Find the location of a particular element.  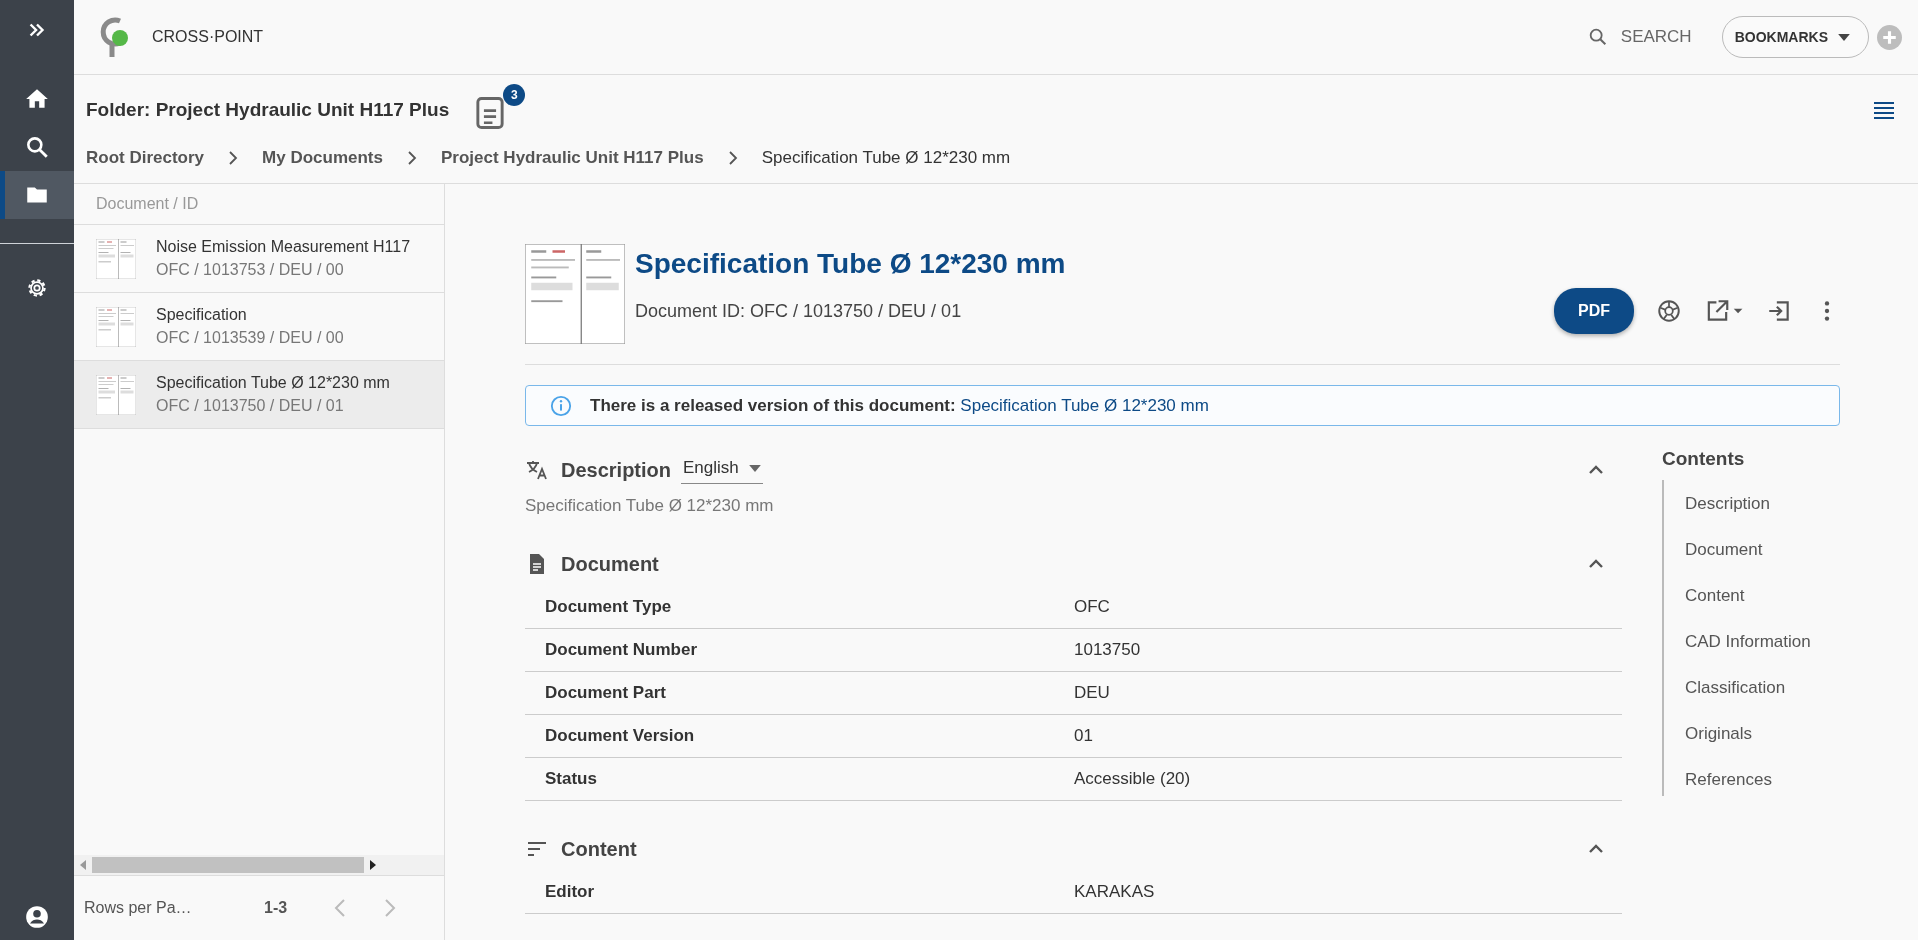

document-title: Specification Tube Ø 12*230 mm is located at coordinates (273, 383).